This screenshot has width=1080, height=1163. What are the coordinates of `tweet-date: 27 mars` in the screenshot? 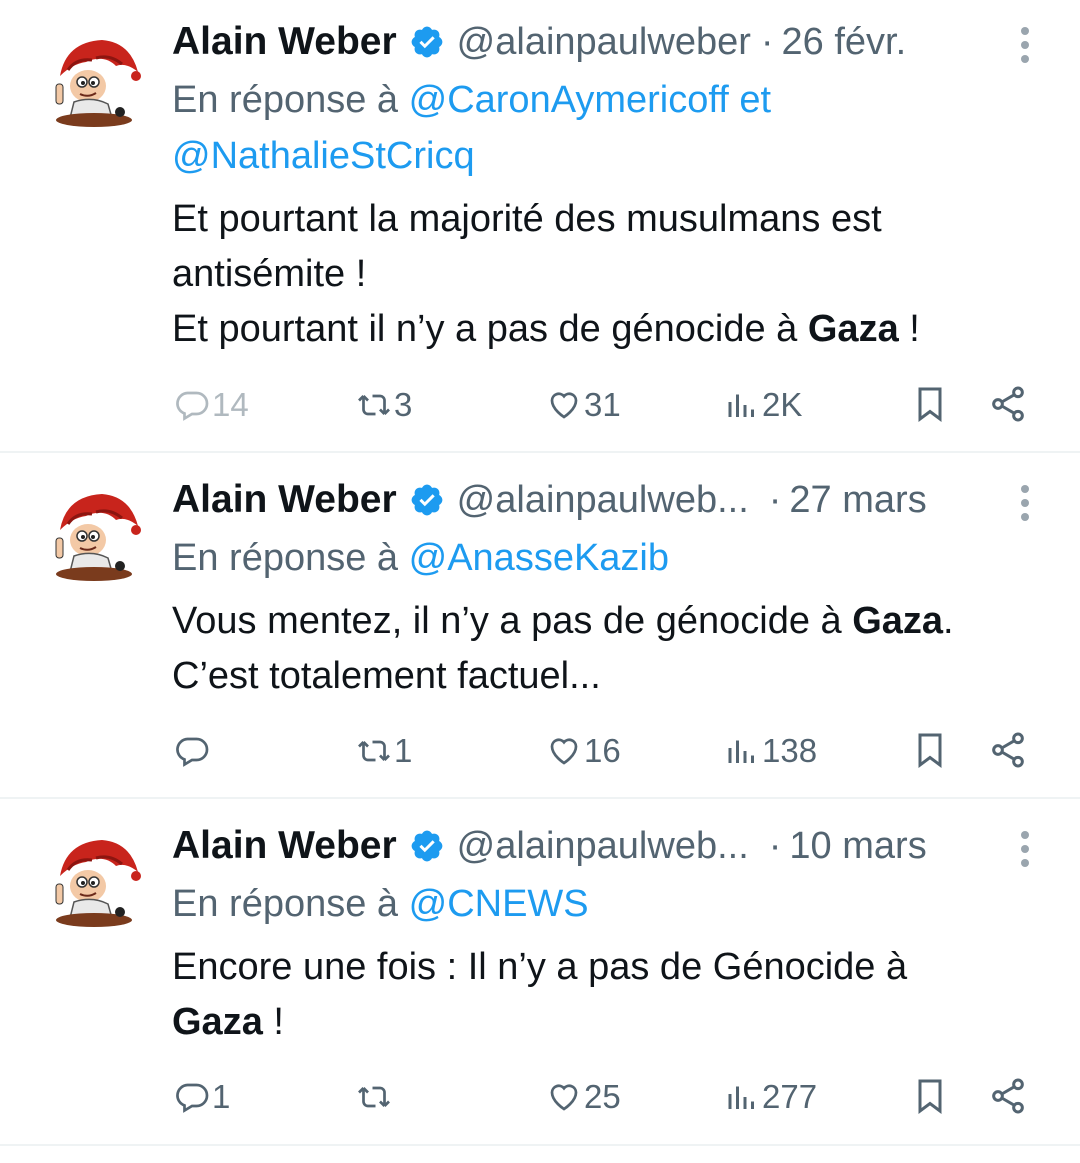 It's located at (857, 500).